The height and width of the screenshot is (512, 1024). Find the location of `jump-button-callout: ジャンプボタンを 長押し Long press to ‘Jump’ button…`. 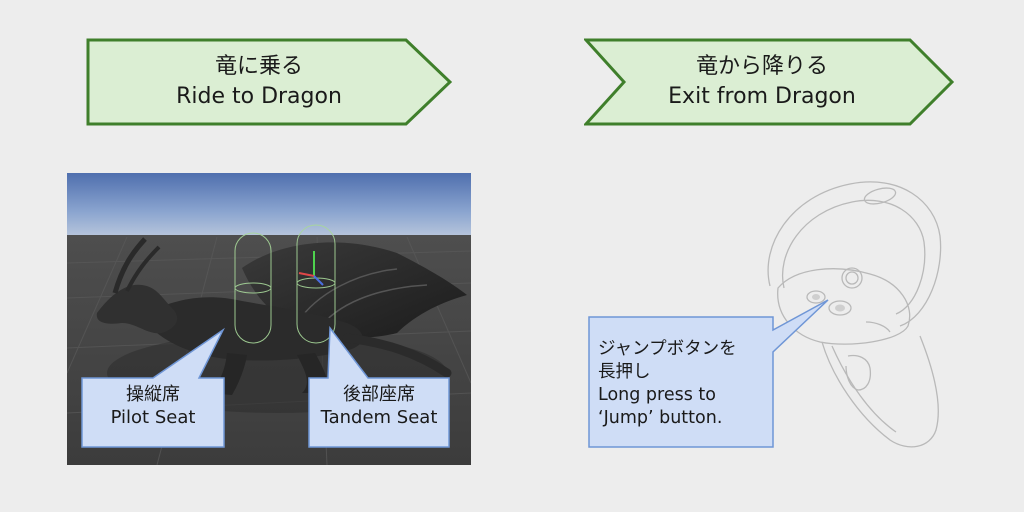

jump-button-callout: ジャンプボタンを 長押し Long press to ‘Jump’ button… is located at coordinates (708, 373).